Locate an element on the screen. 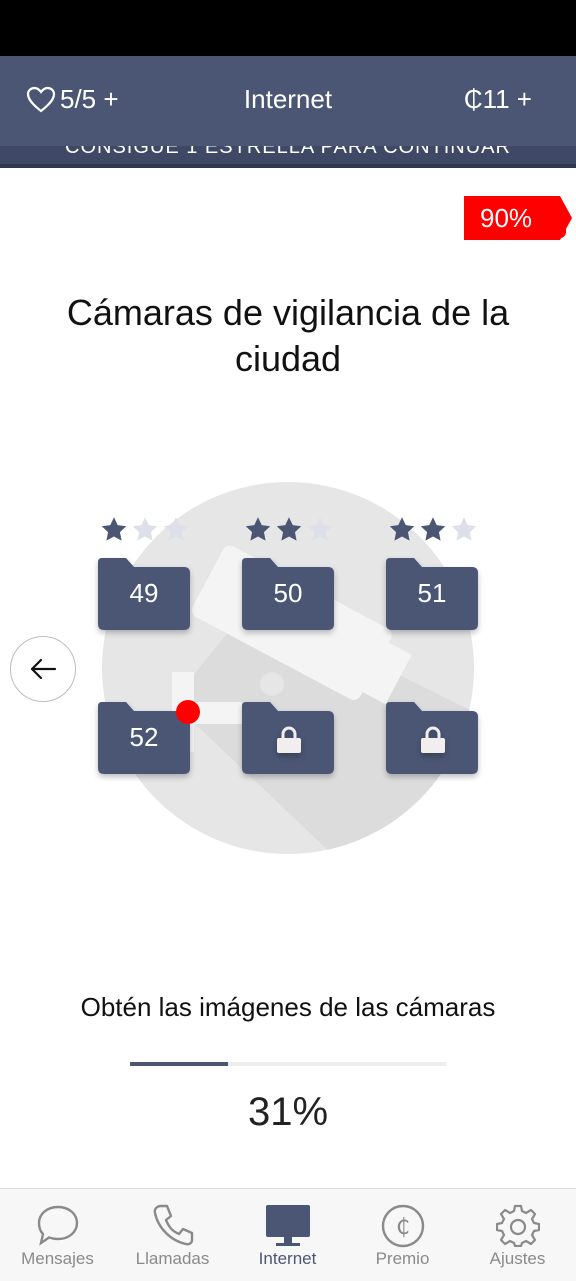  progress-fill is located at coordinates (179, 1064).